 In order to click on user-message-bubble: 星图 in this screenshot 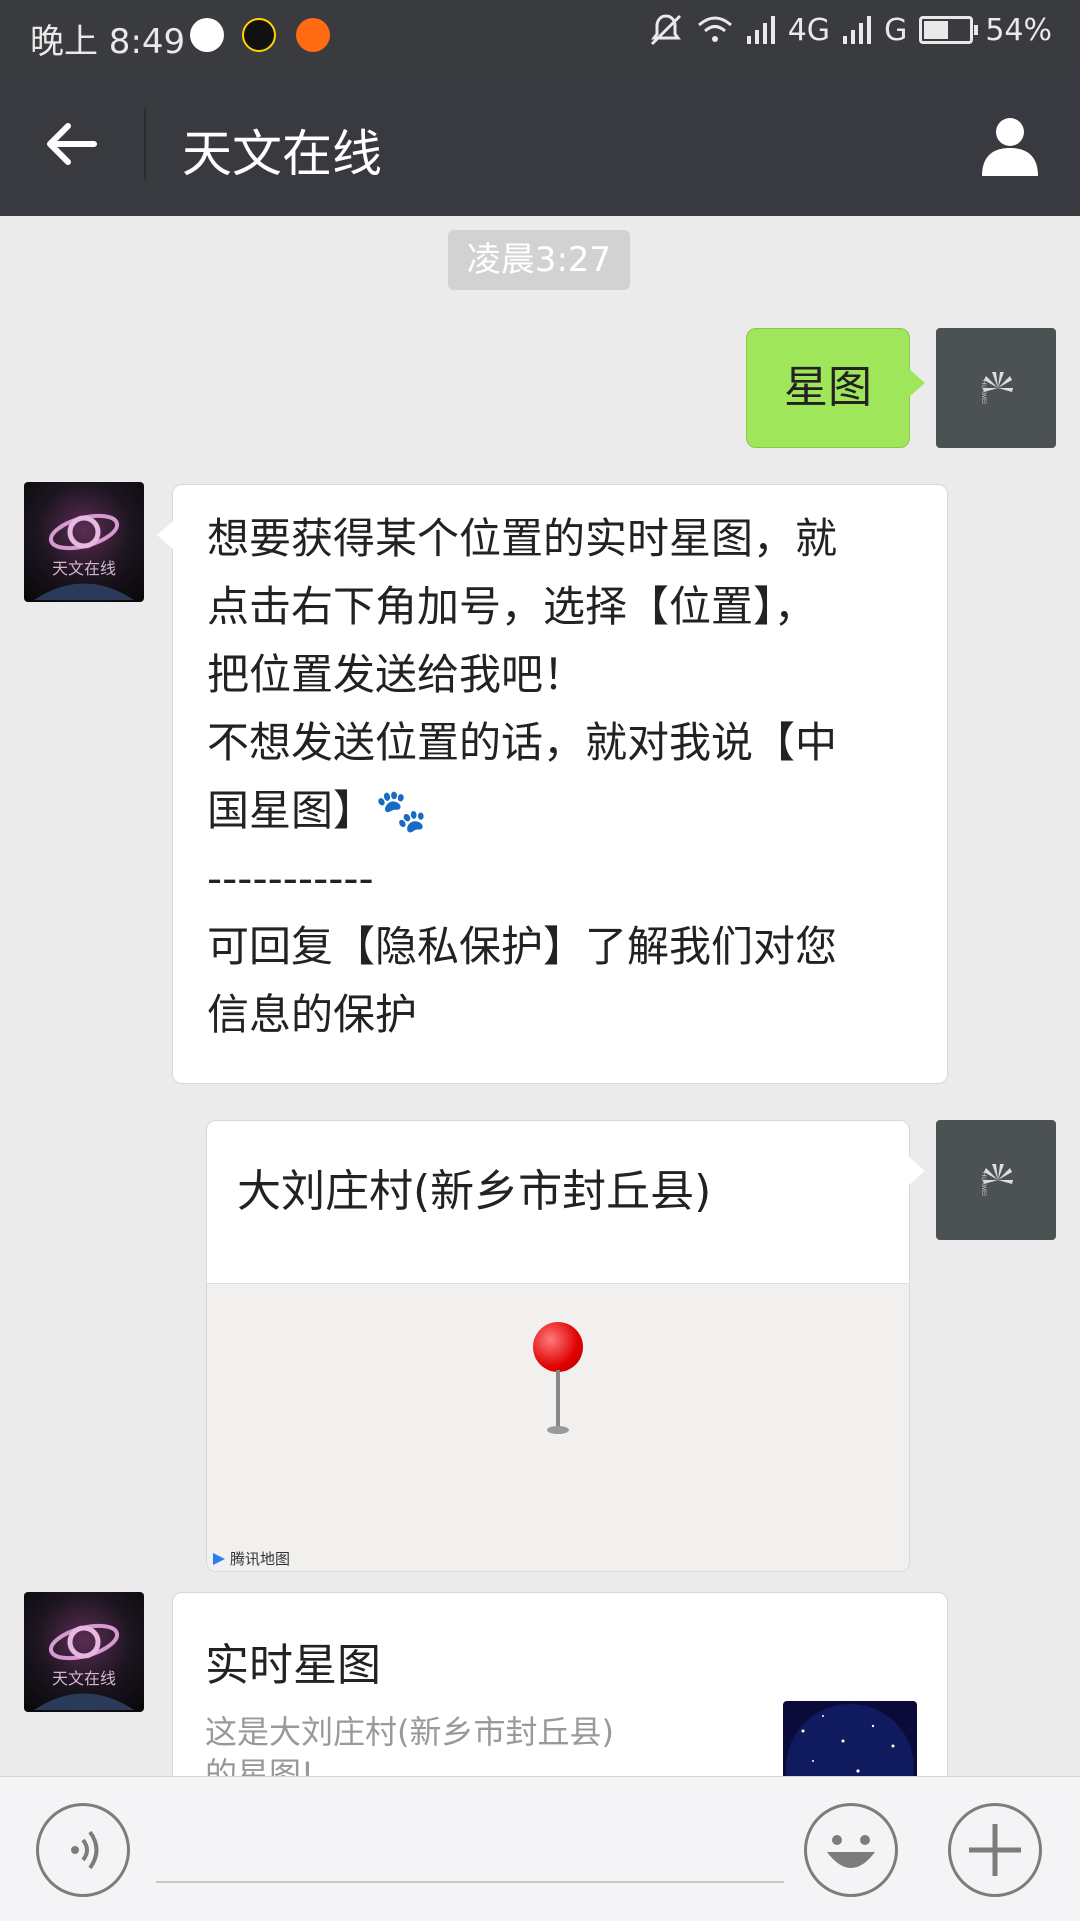, I will do `click(835, 388)`.